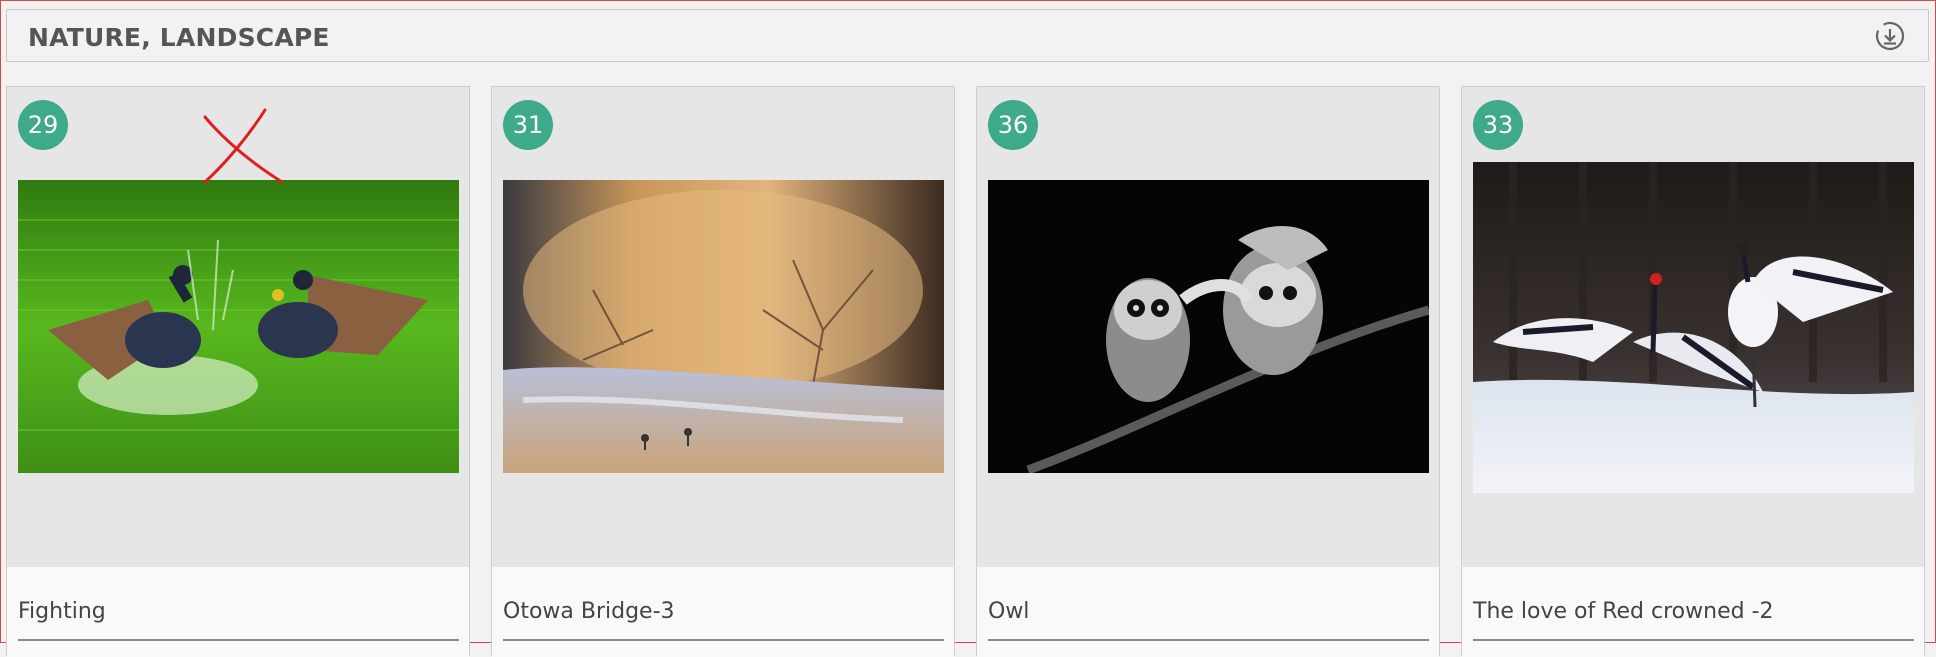  What do you see at coordinates (243, 146) in the screenshot?
I see `red-x-annotation-icon` at bounding box center [243, 146].